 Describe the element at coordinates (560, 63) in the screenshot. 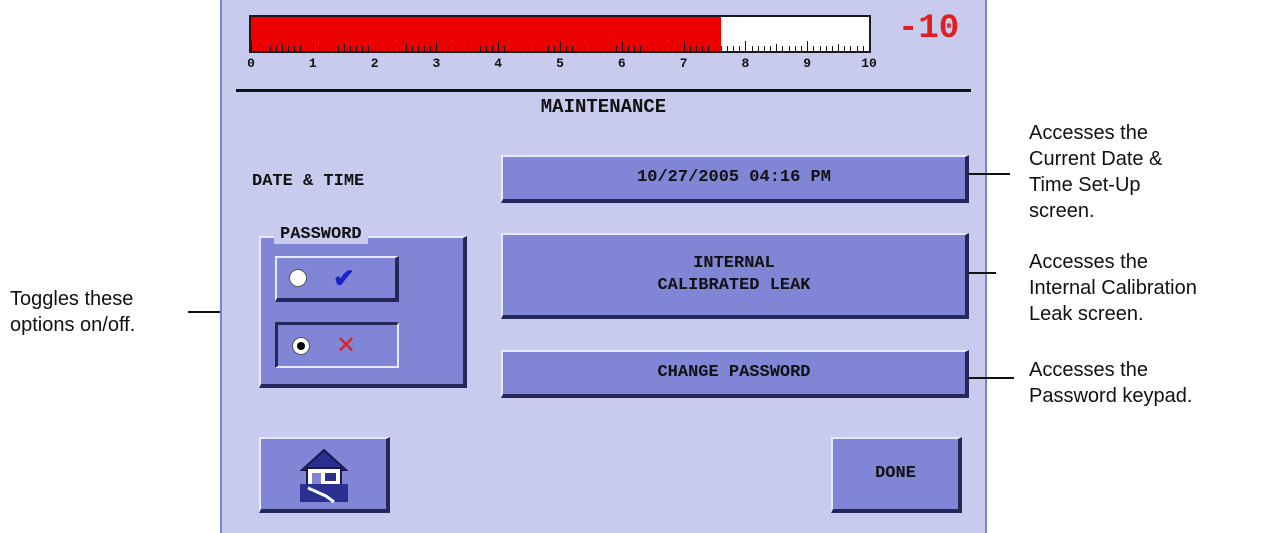

I see `gauge-scale-label: 5` at that location.